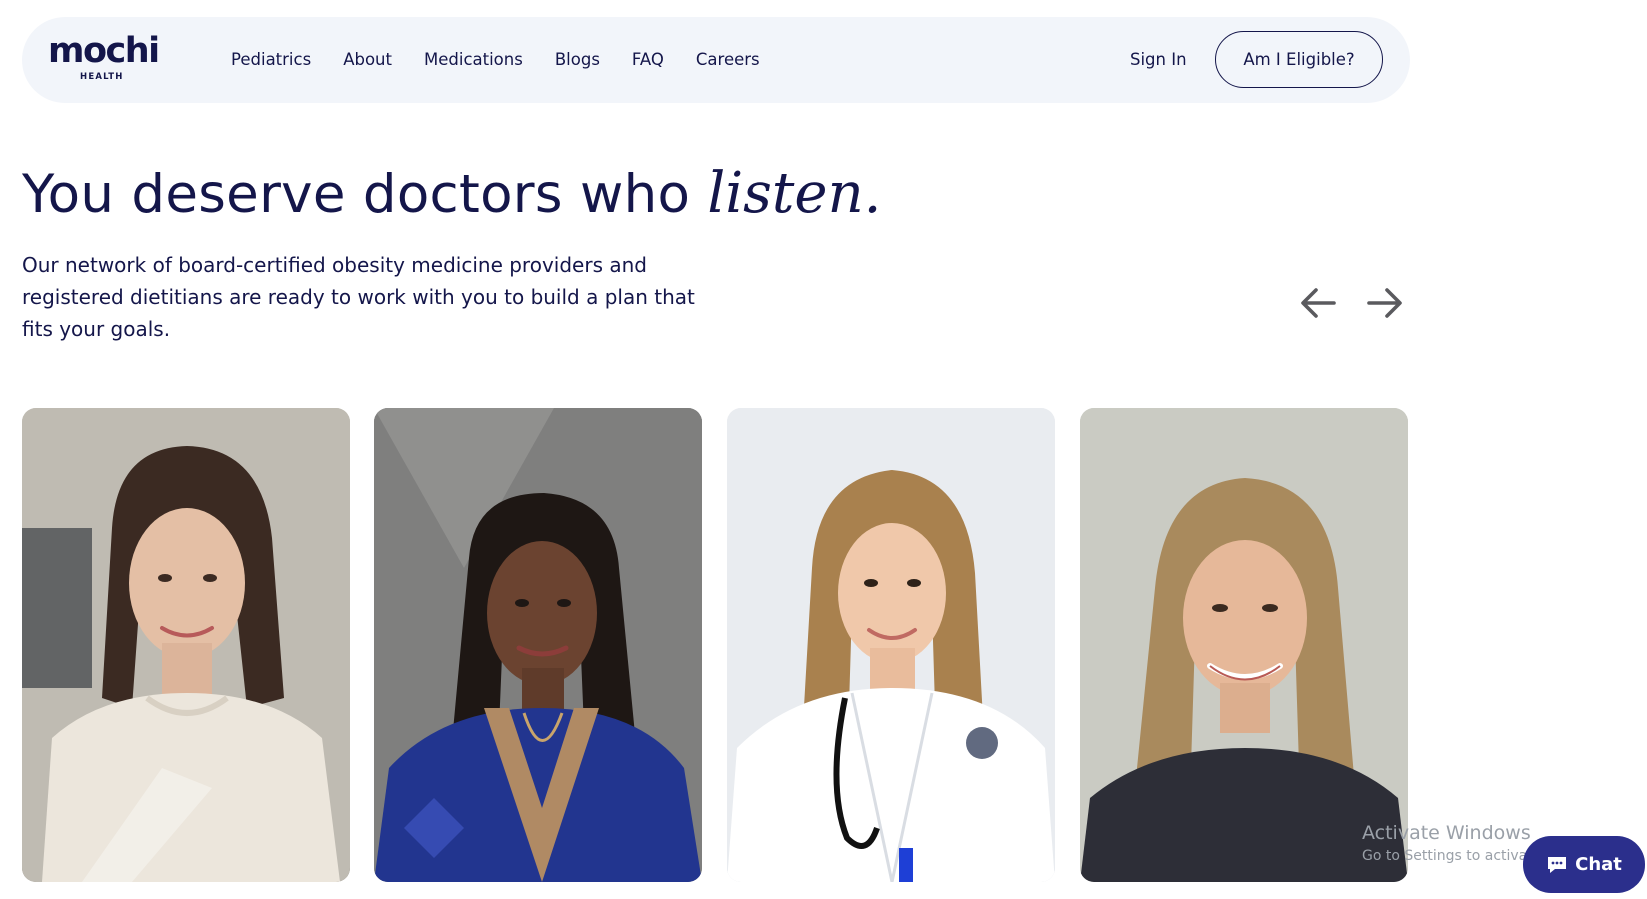 This screenshot has height=899, width=1647. Describe the element at coordinates (577, 60) in the screenshot. I see `nav-link-blogs: Blogs` at that location.